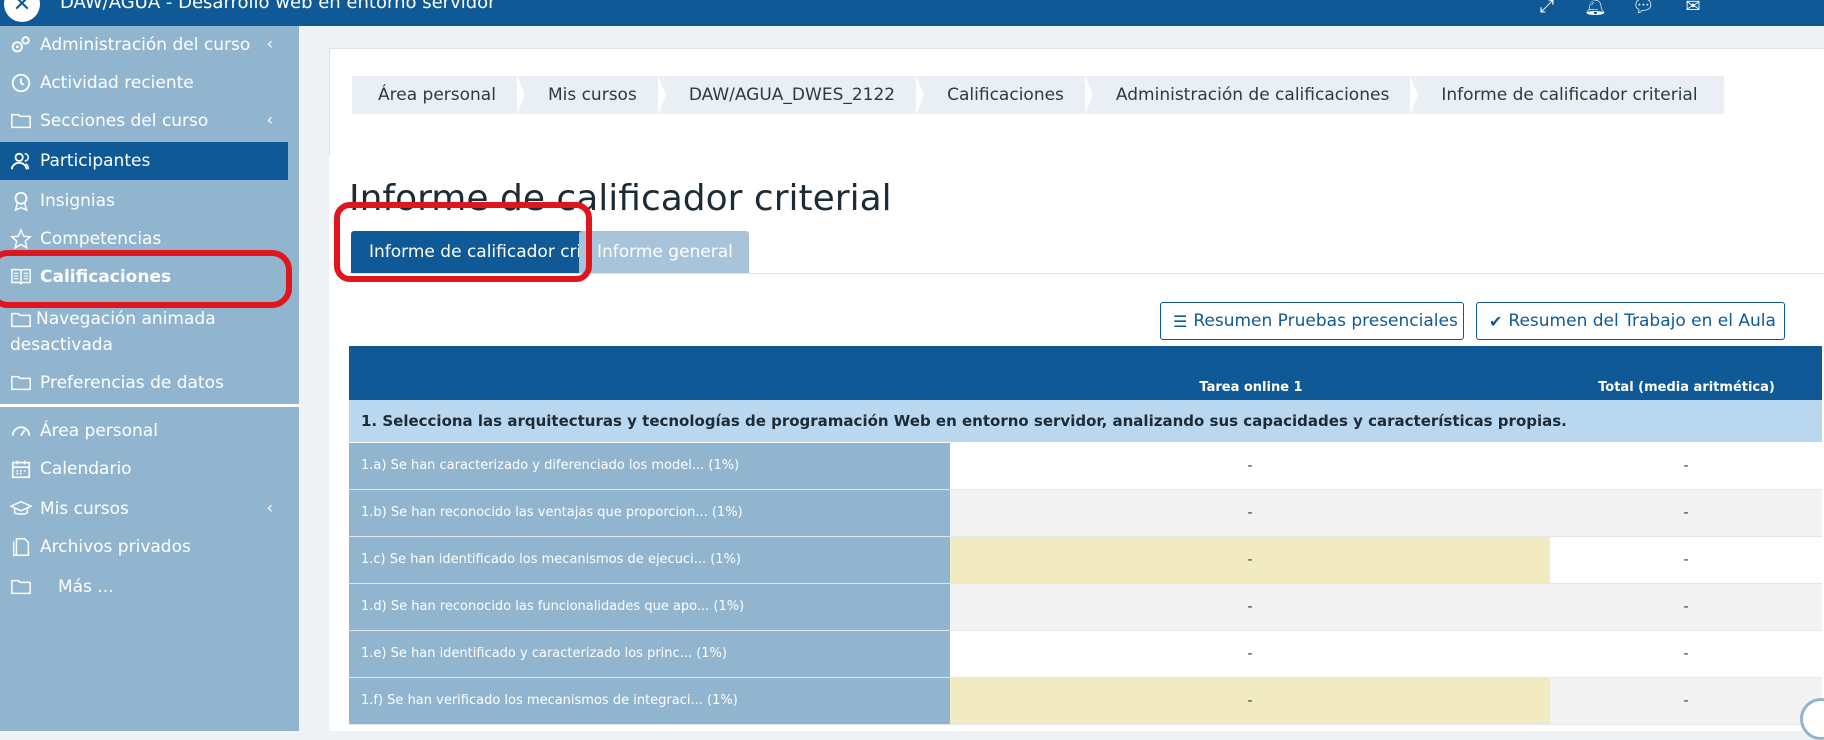 The height and width of the screenshot is (740, 1824). What do you see at coordinates (149, 405) in the screenshot?
I see `sidebar-divider` at bounding box center [149, 405].